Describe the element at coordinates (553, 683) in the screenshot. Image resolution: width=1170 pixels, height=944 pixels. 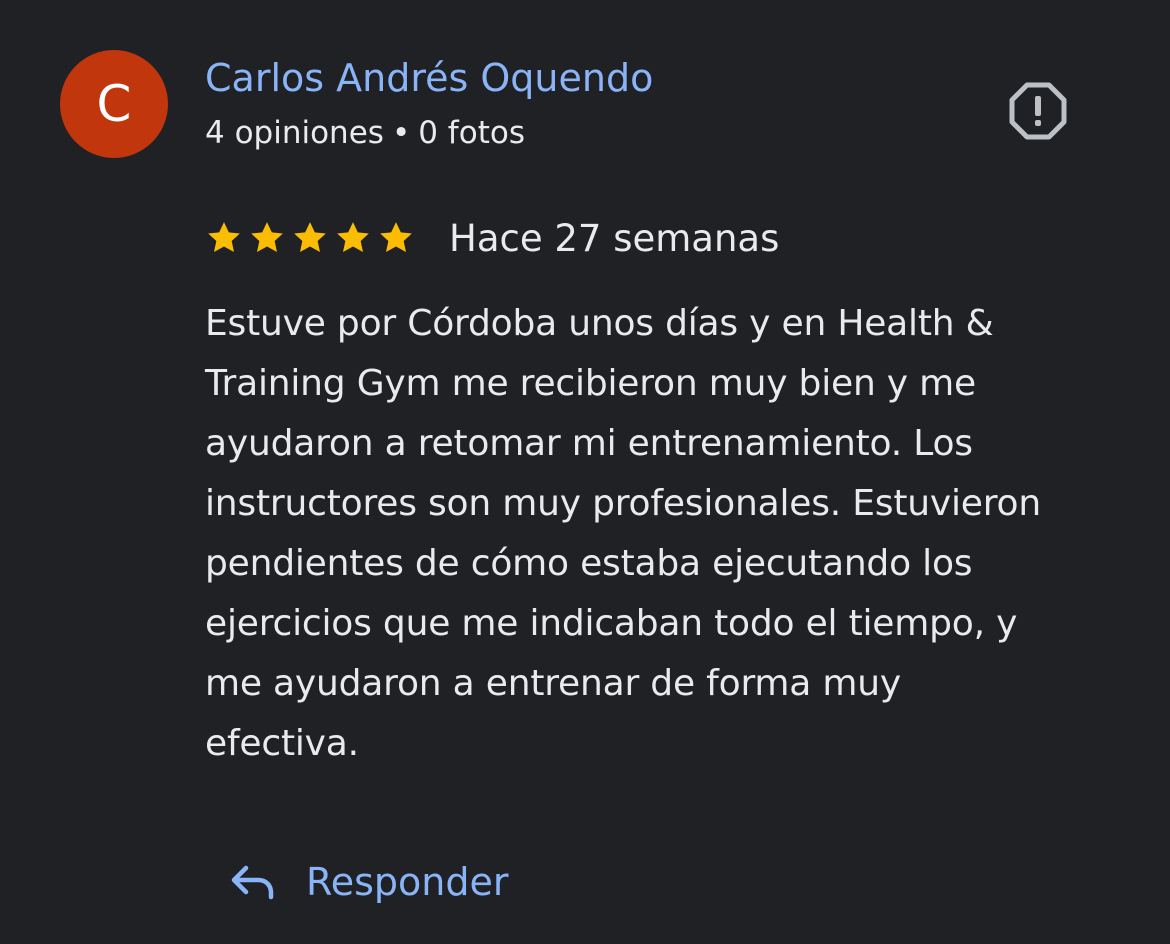
I see `review-text-line: me ayudaron a entrenar de forma muy` at that location.